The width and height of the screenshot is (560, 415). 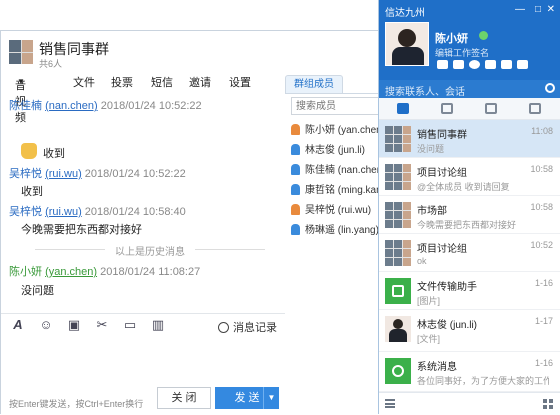 What do you see at coordinates (538, 9) in the screenshot?
I see `maximize-icon: □` at bounding box center [538, 9].